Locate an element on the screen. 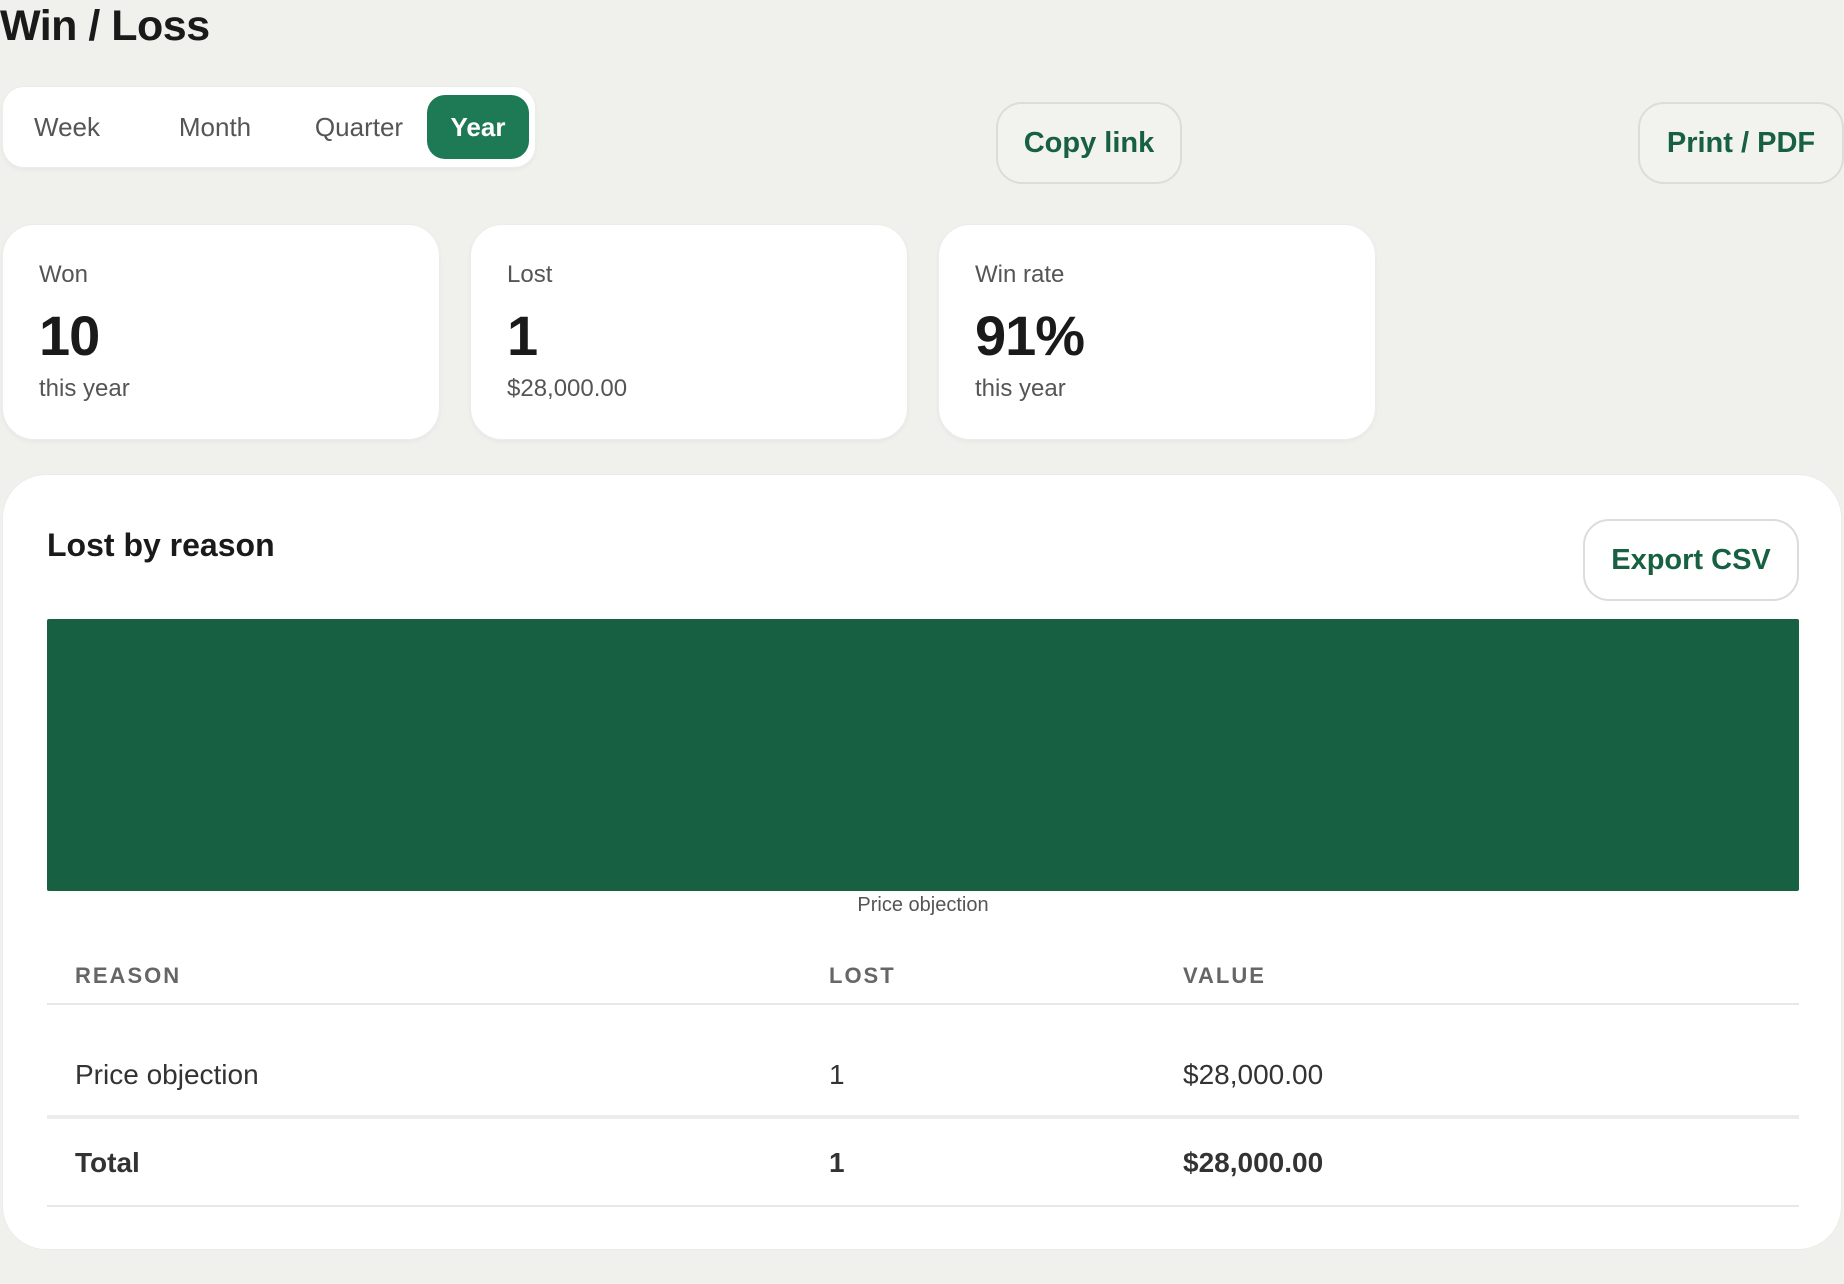  won-subtext: this year is located at coordinates (84, 388).